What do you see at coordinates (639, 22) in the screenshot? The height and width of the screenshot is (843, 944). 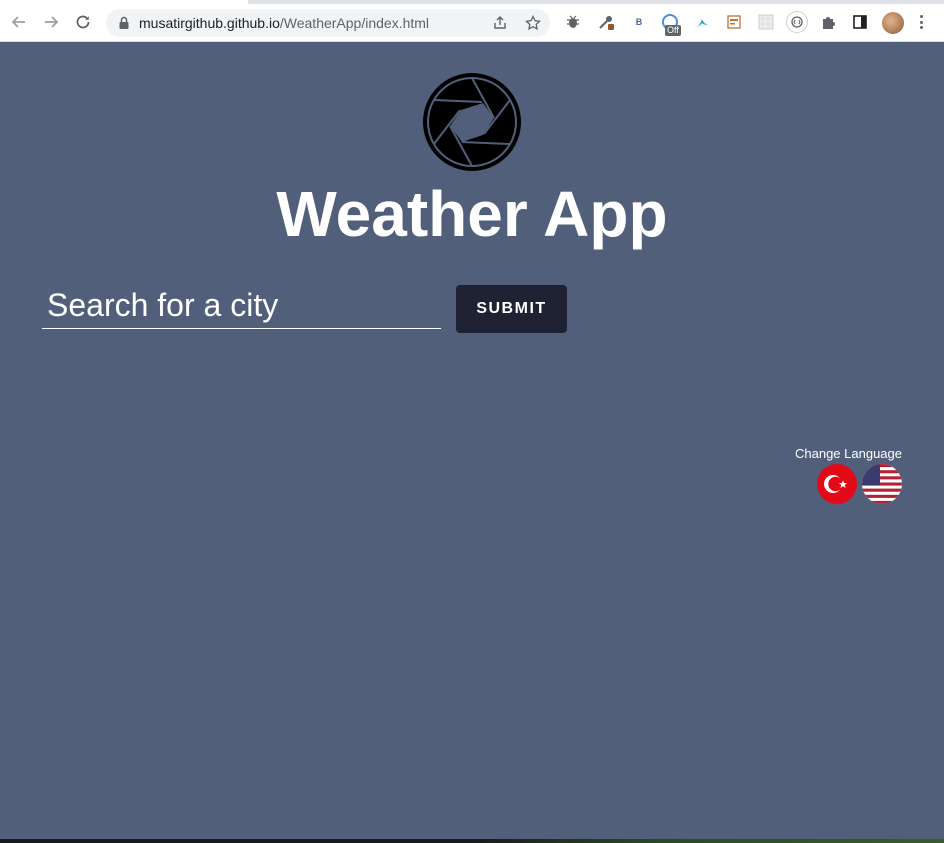 I see `b-extension-icon: B` at bounding box center [639, 22].